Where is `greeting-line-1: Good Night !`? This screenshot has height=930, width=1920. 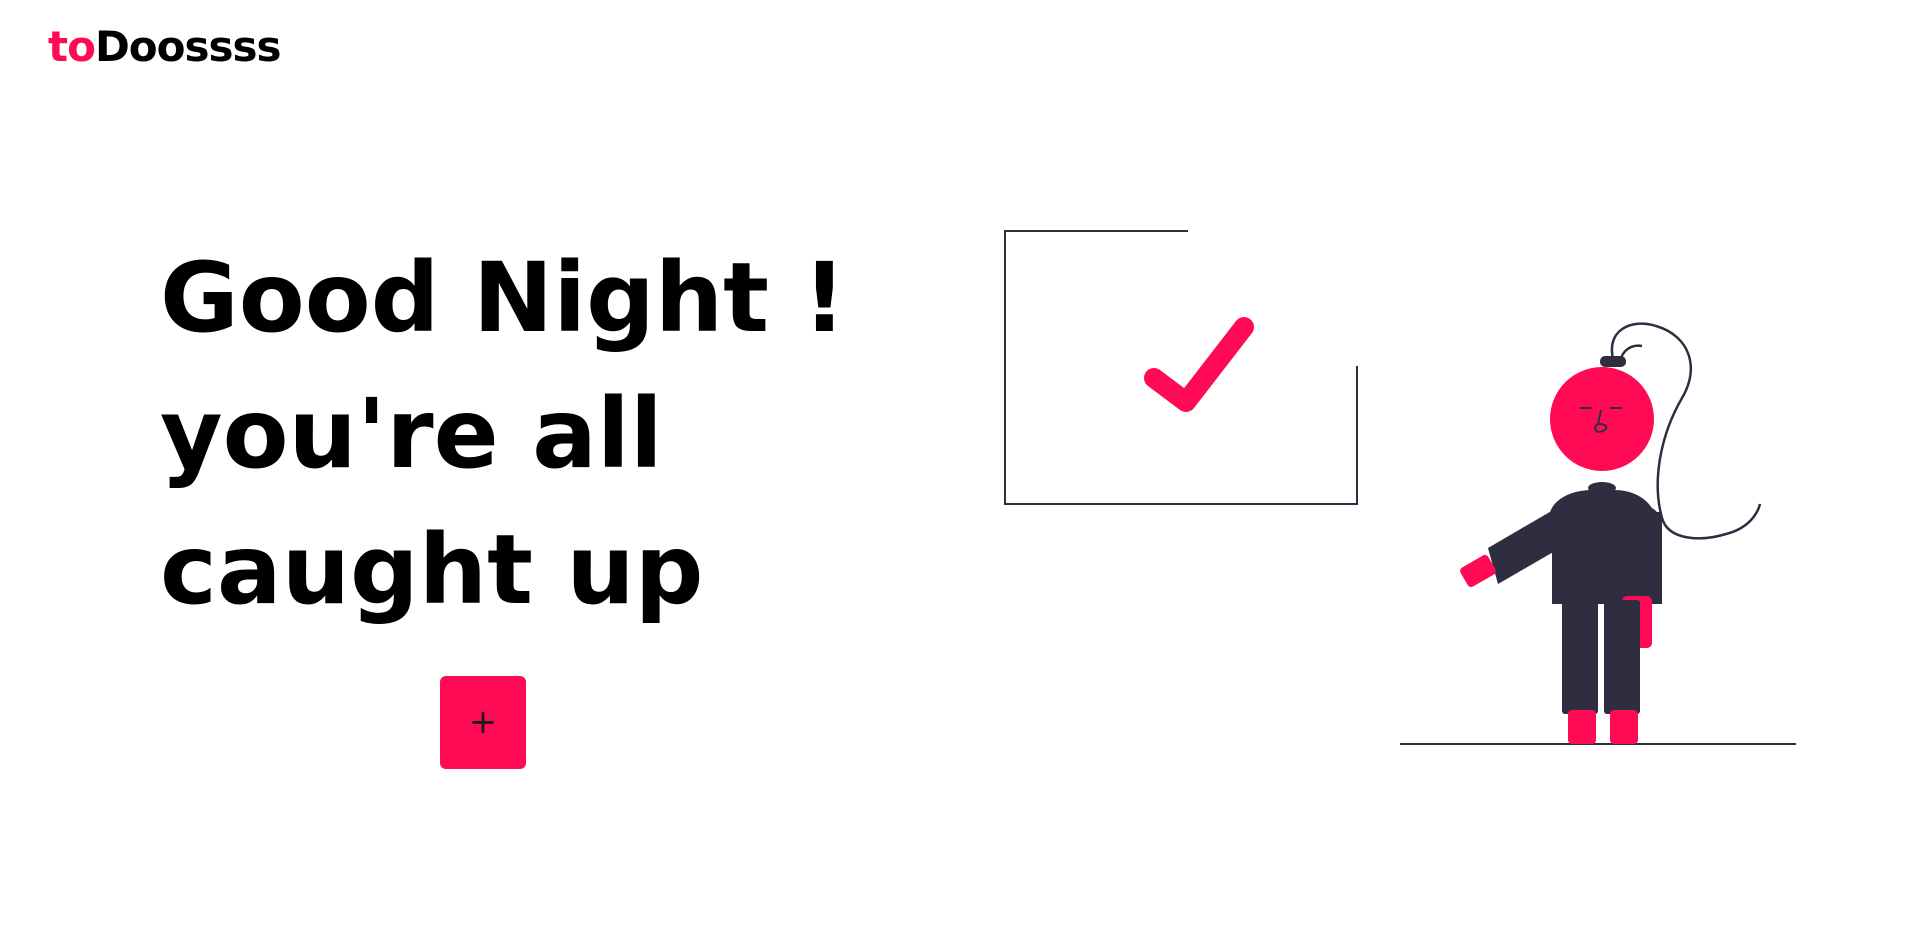
greeting-line-1: Good Night ! is located at coordinates (503, 298).